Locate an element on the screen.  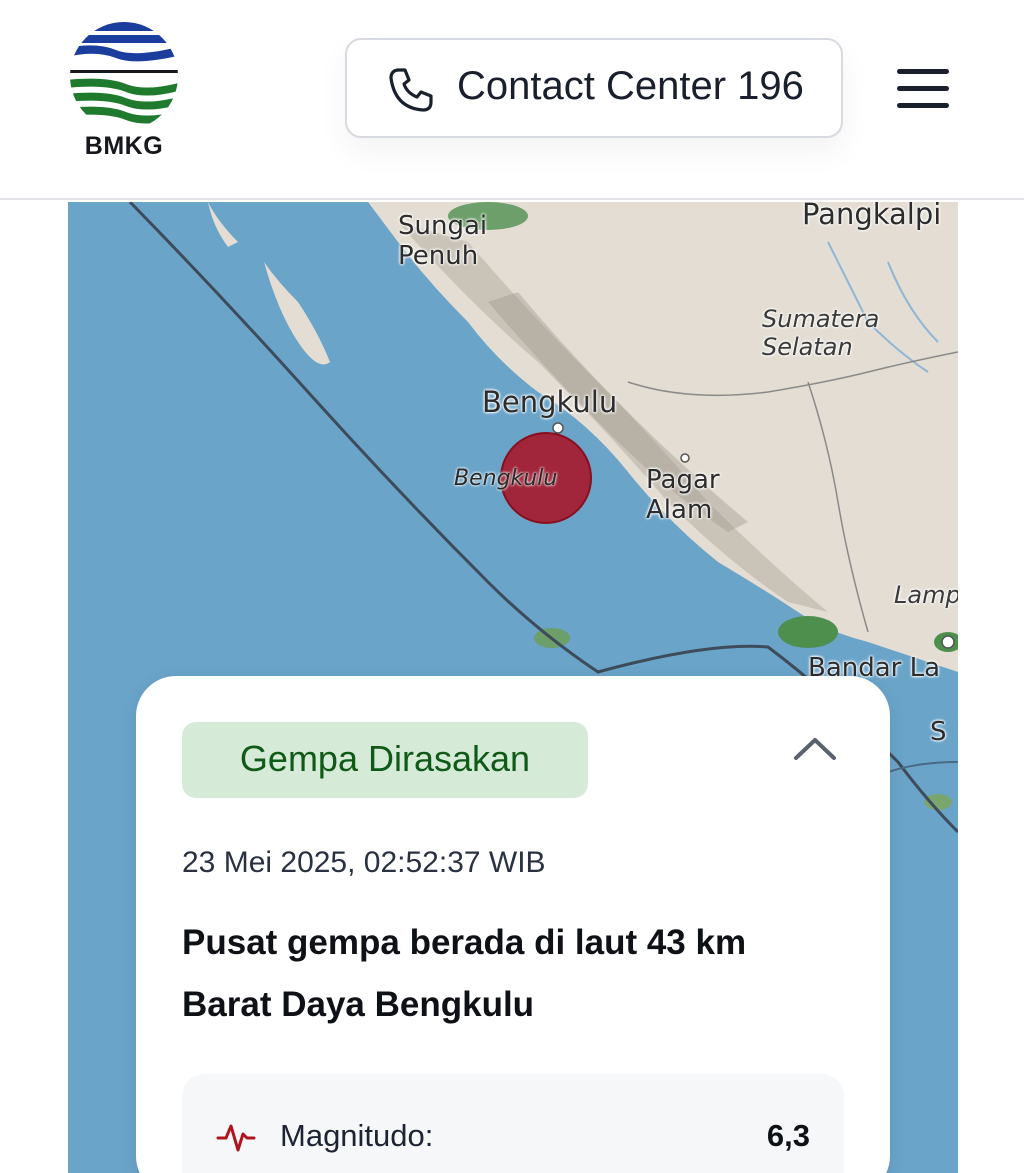
map-label-edge: S is located at coordinates (938, 732).